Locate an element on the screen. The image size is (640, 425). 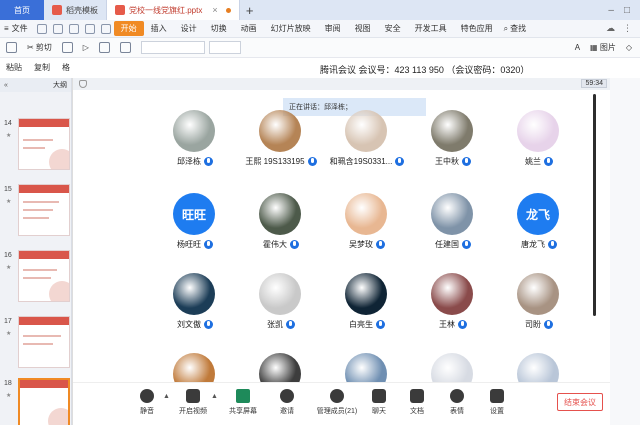
slide-thumbnail-selected: 18 ★ is located at coordinates (37, 401).